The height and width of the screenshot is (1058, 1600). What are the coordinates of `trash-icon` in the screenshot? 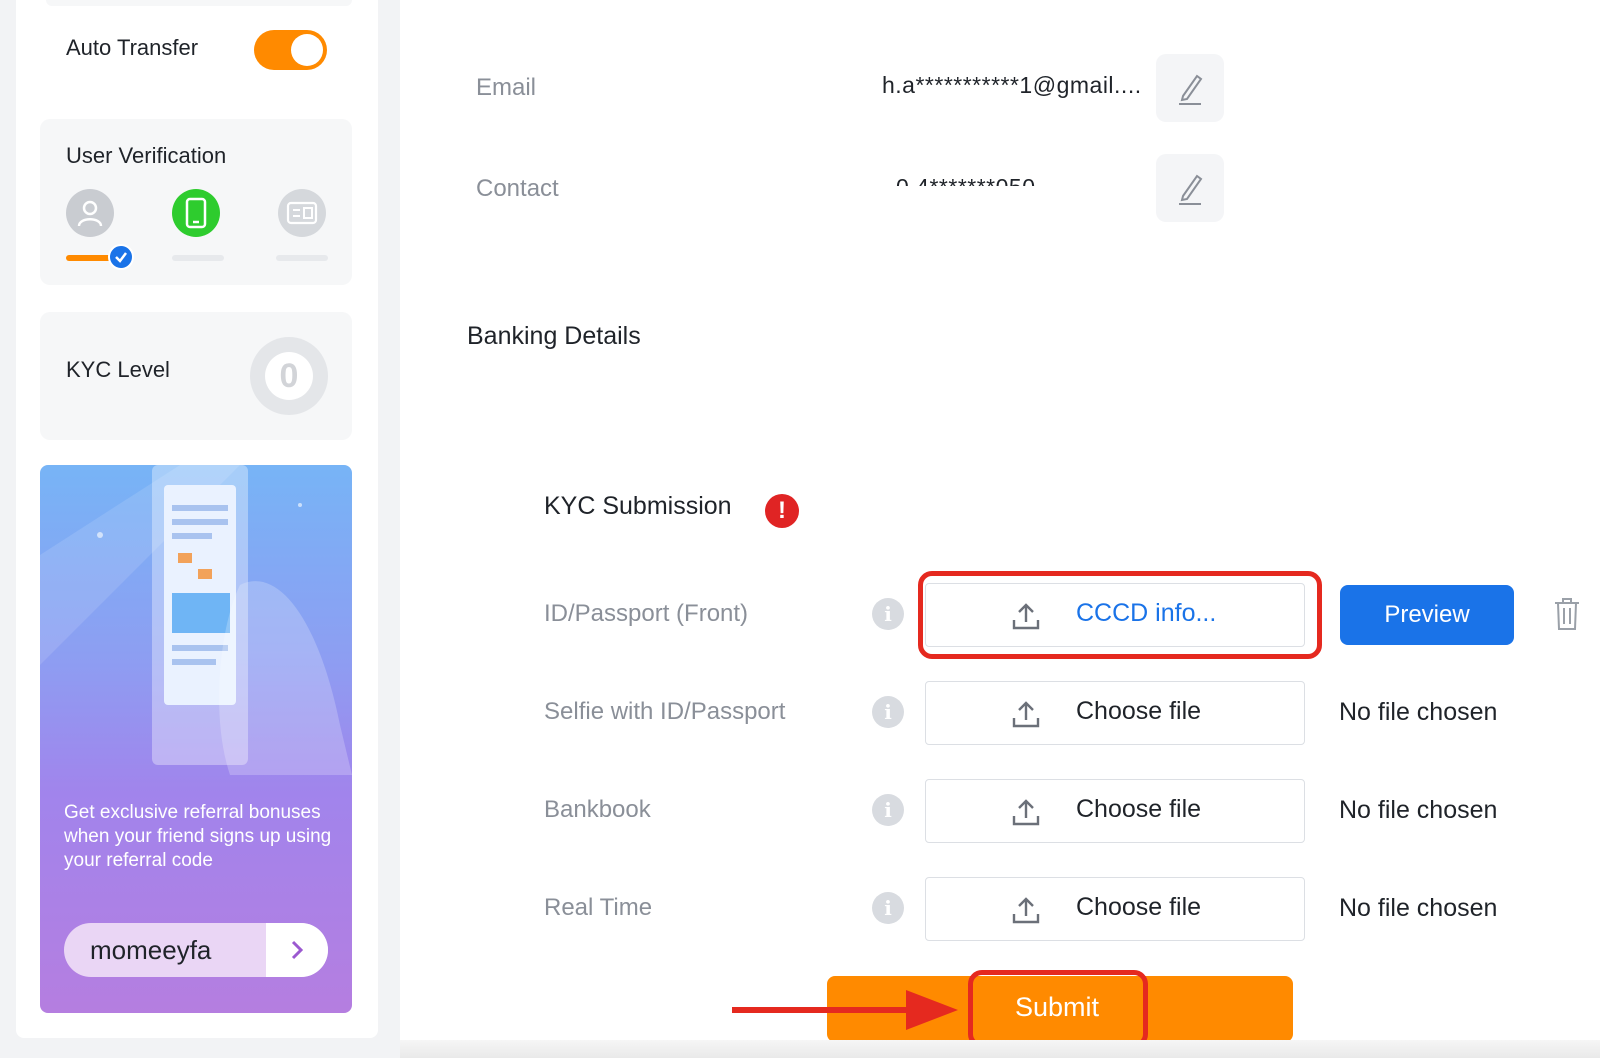 It's located at (1567, 614).